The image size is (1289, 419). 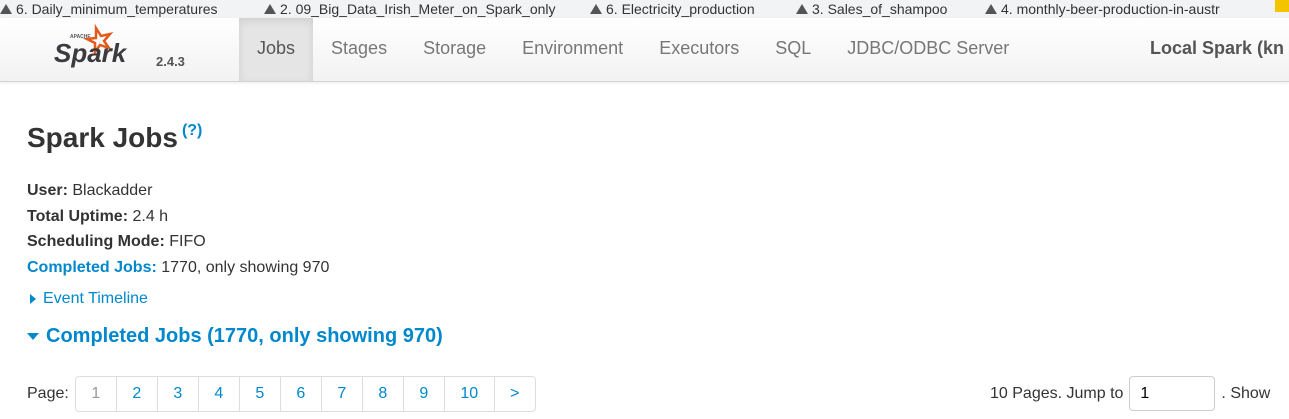 What do you see at coordinates (423, 394) in the screenshot?
I see `page-9: 9` at bounding box center [423, 394].